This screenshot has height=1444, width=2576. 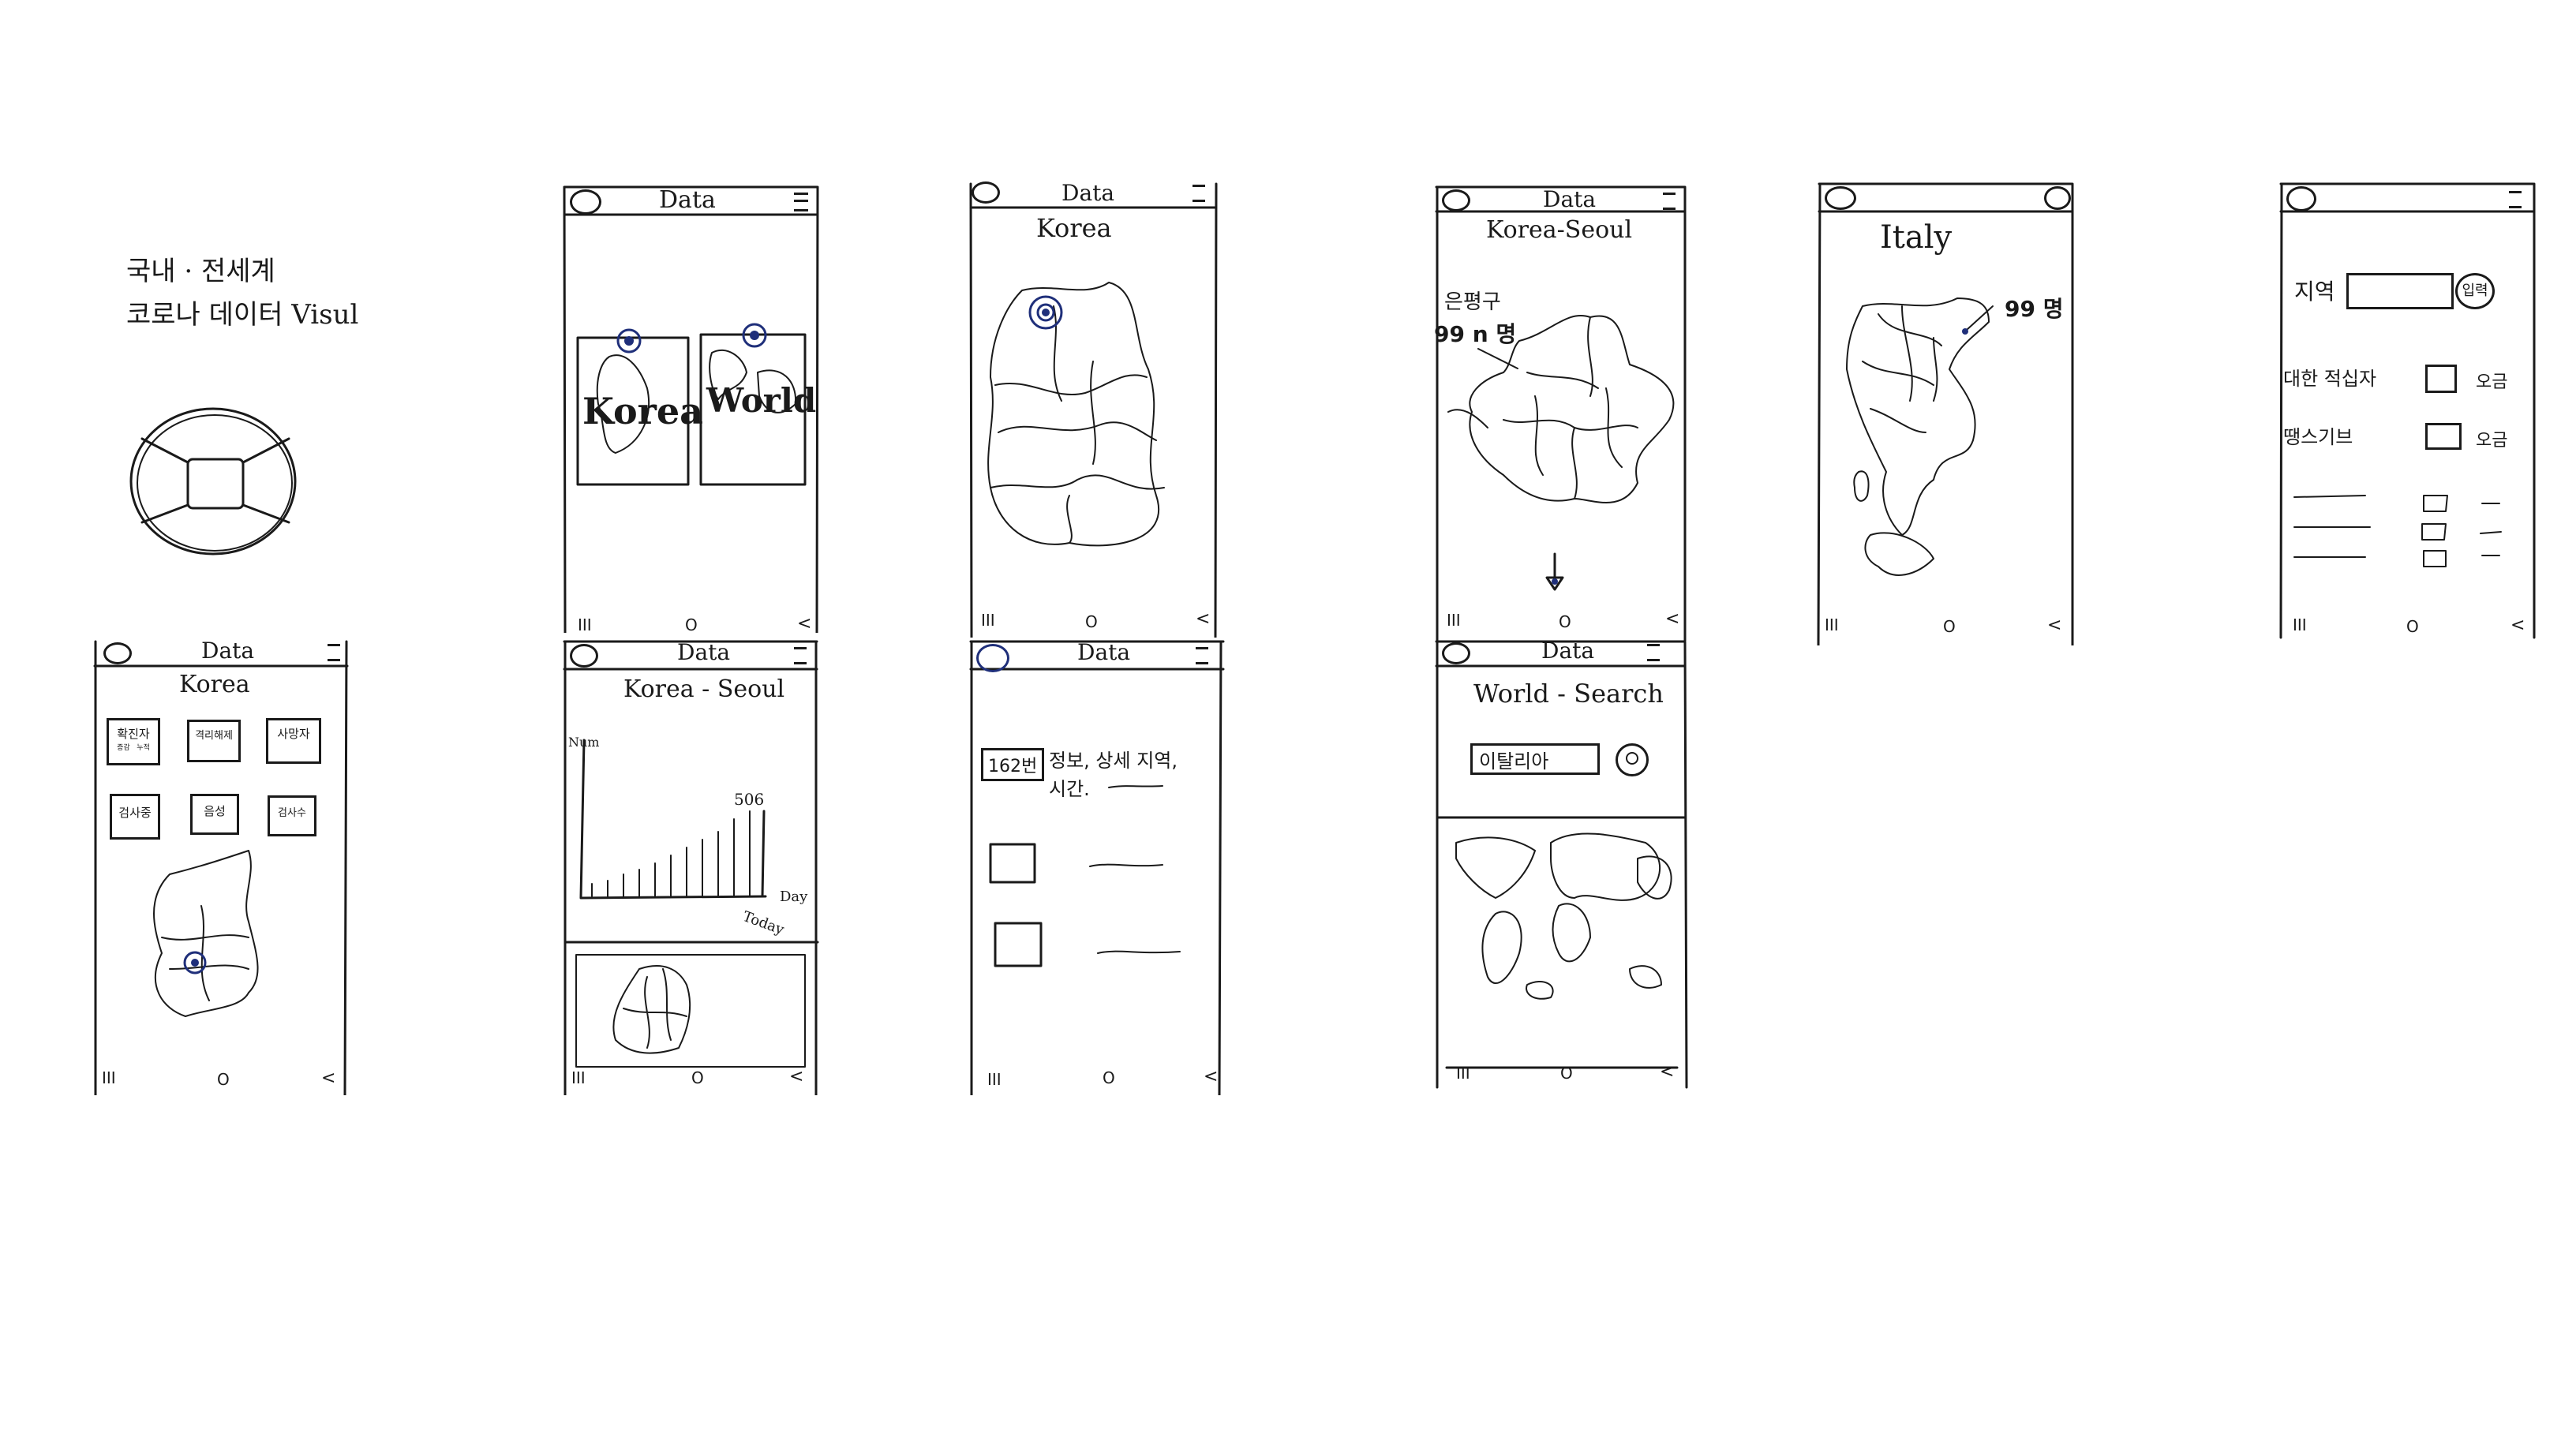 What do you see at coordinates (688, 902) in the screenshot?
I see `daily-chart: Num 506 Day Today` at bounding box center [688, 902].